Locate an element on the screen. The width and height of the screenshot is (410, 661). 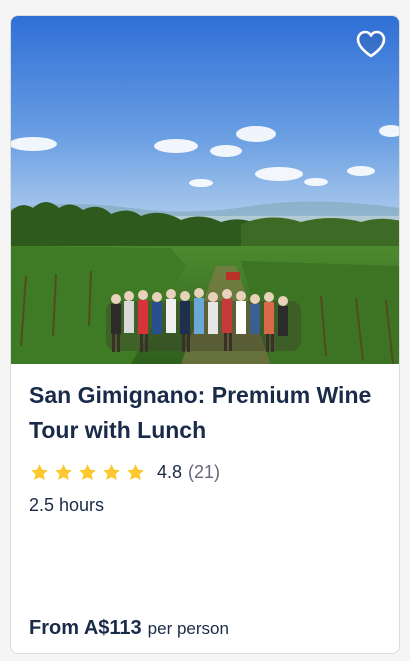
wishlist-heart-button is located at coordinates (371, 44).